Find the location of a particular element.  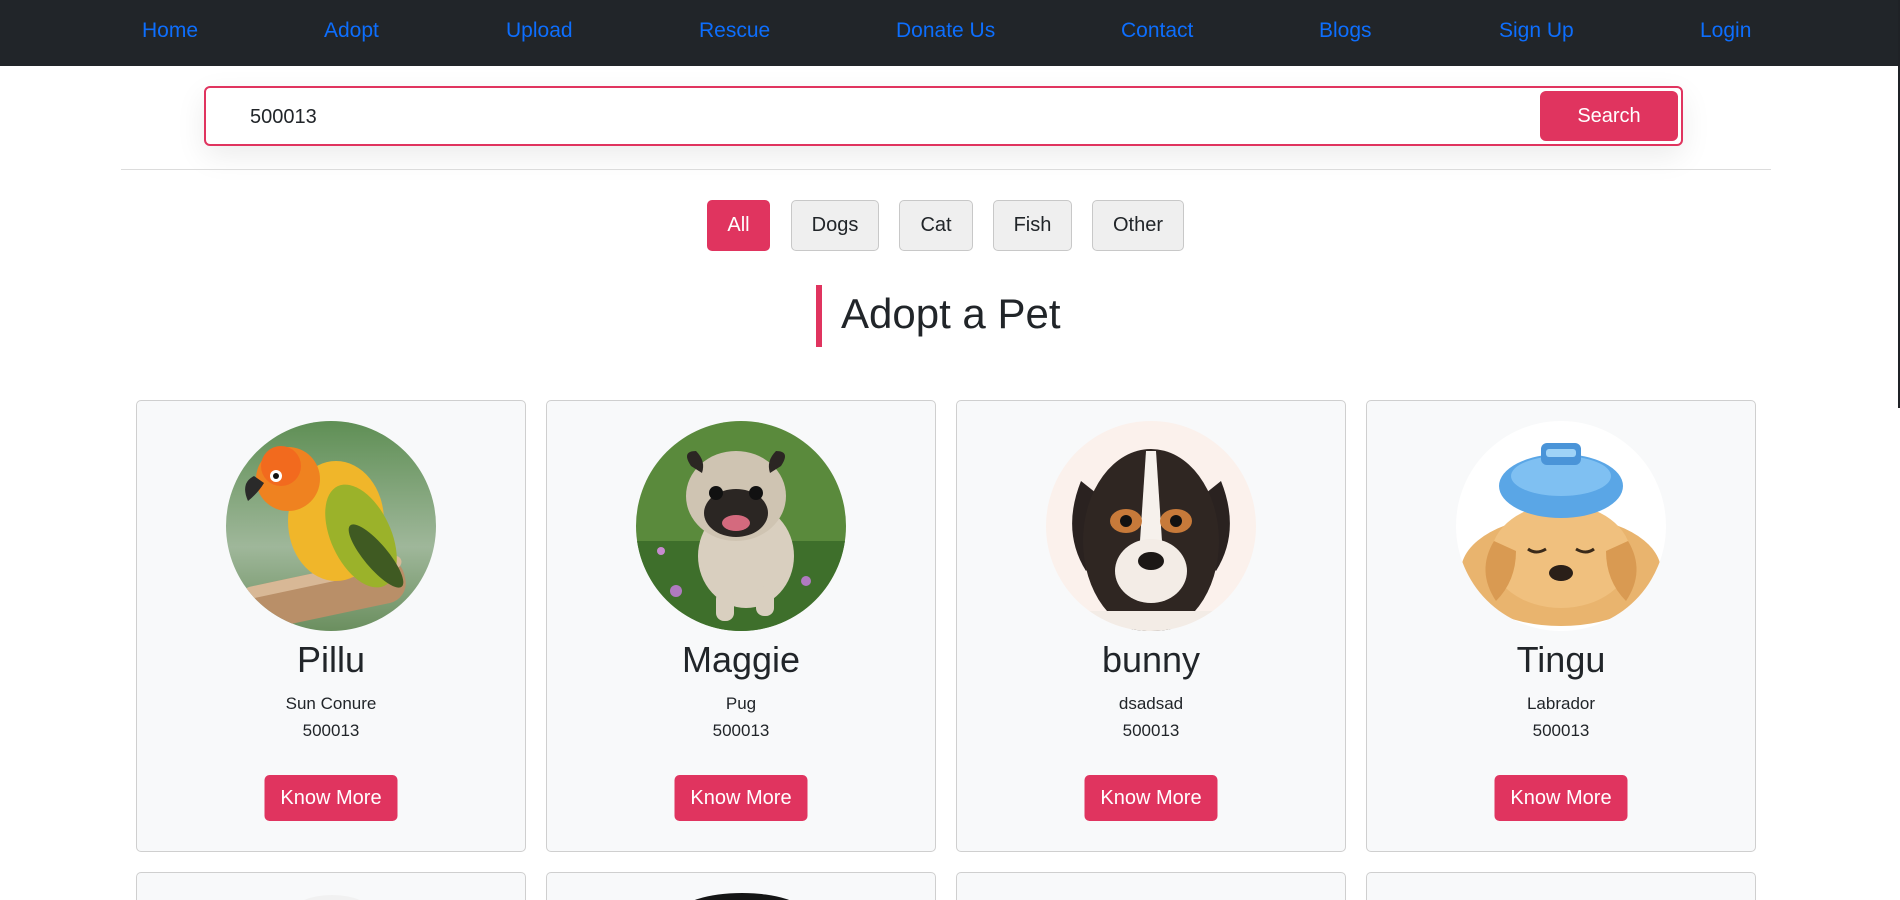

search-input is located at coordinates (890, 117).